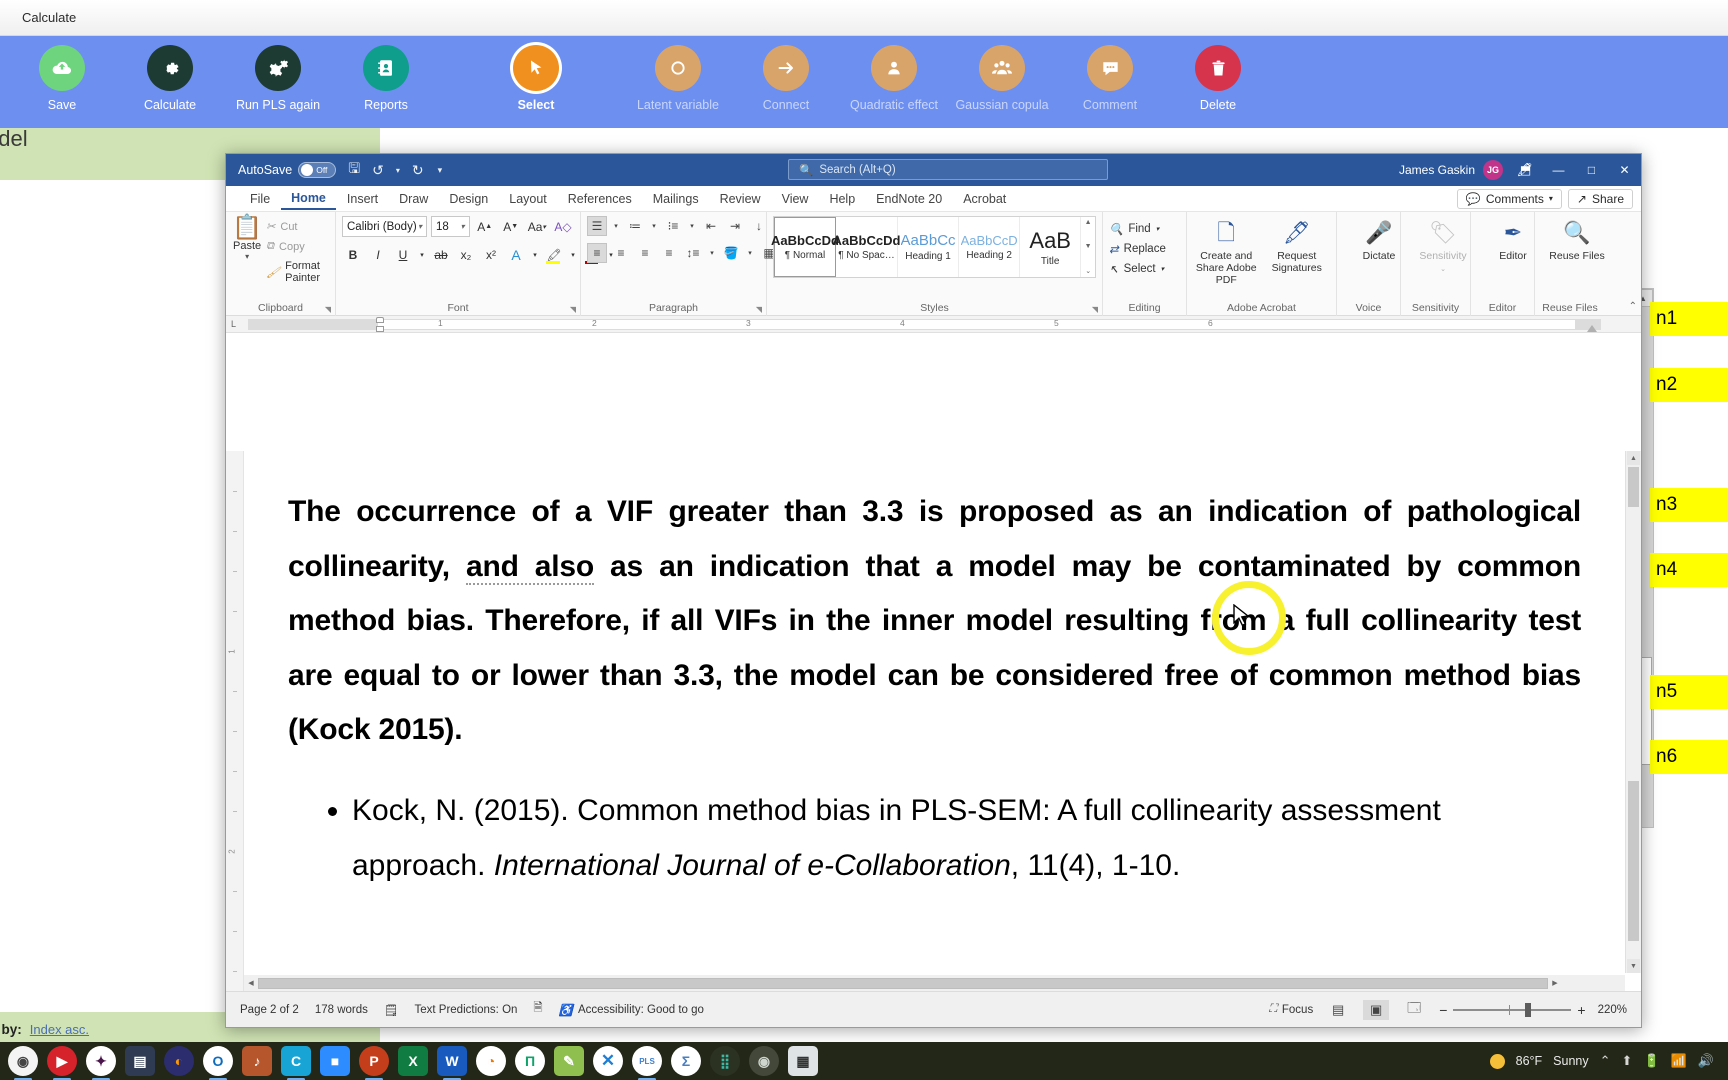 This screenshot has height=1080, width=1728. Describe the element at coordinates (693, 253) in the screenshot. I see `line-spacing-icon: ↕≡` at that location.